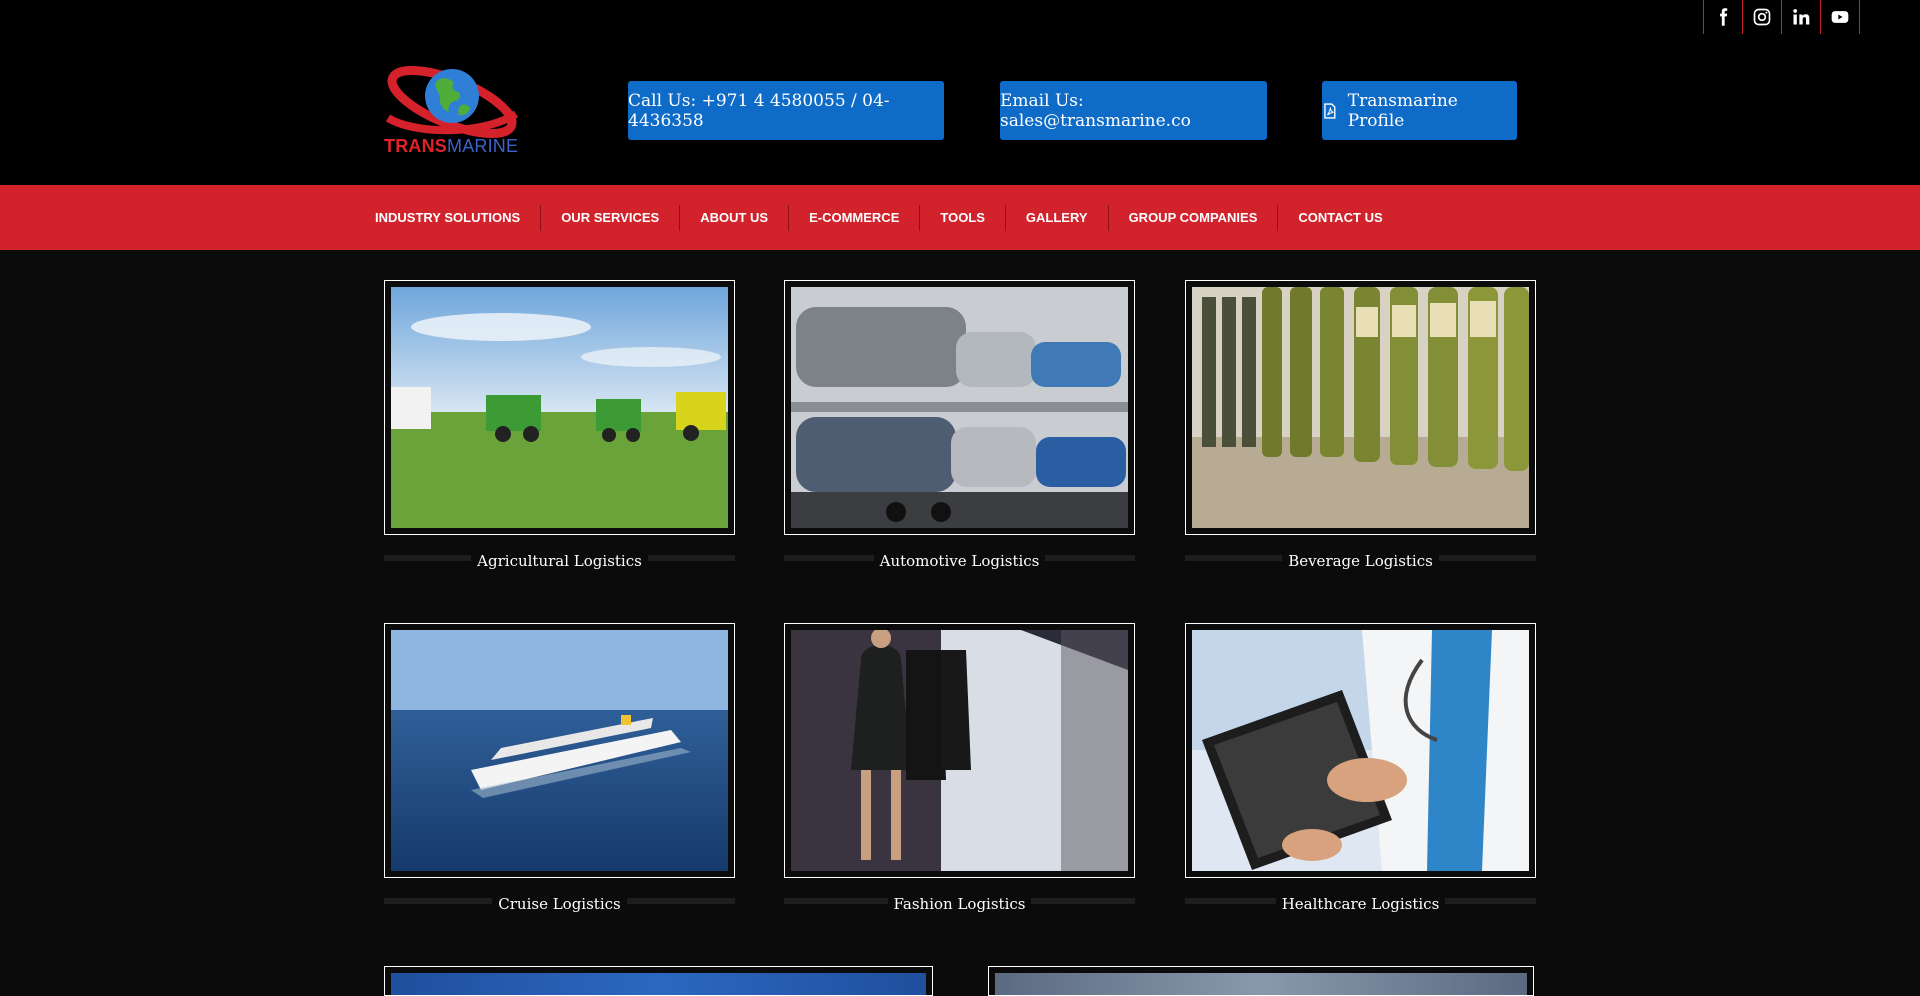  What do you see at coordinates (559, 561) in the screenshot?
I see `solution-label: Agricultural Logistics` at bounding box center [559, 561].